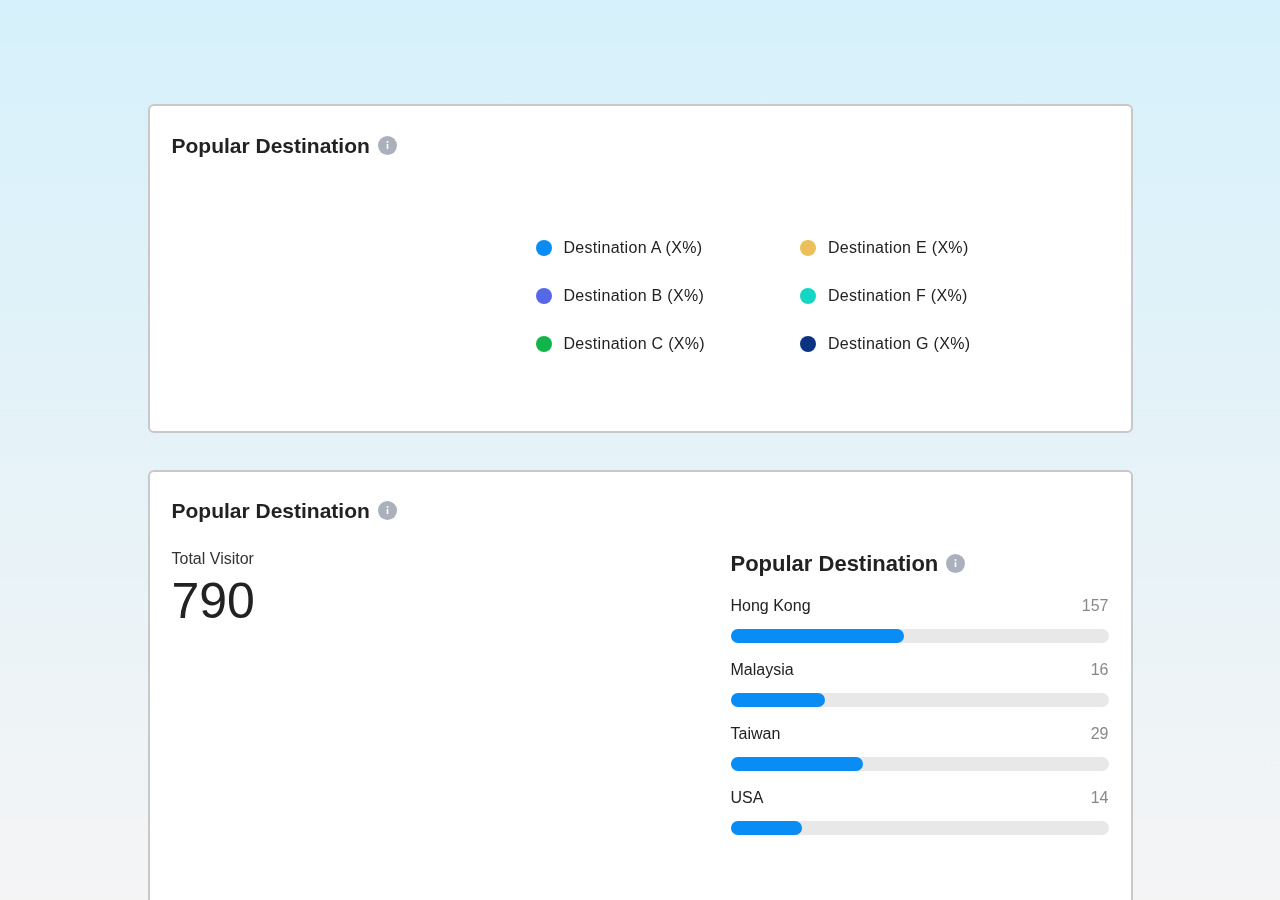  What do you see at coordinates (213, 601) in the screenshot?
I see `total-value: 790` at bounding box center [213, 601].